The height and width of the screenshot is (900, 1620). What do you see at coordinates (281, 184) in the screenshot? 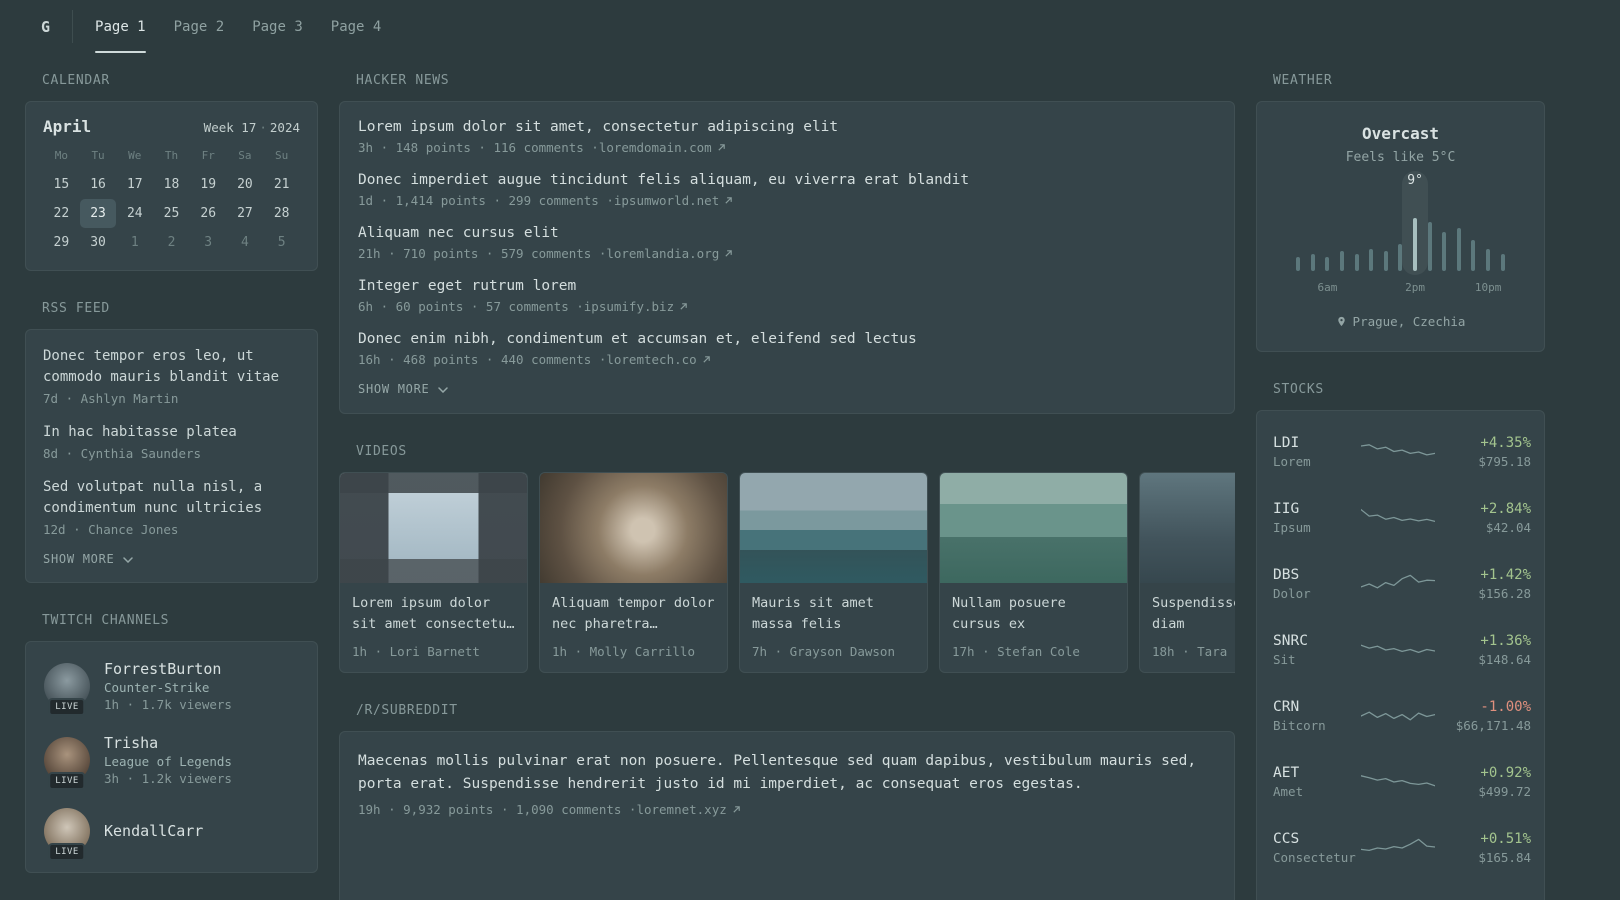
I see `calendar-day: 21` at bounding box center [281, 184].